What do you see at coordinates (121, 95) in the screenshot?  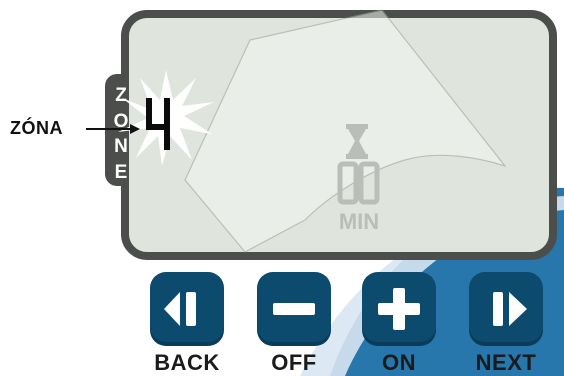 I see `zone-letter-z: Z` at bounding box center [121, 95].